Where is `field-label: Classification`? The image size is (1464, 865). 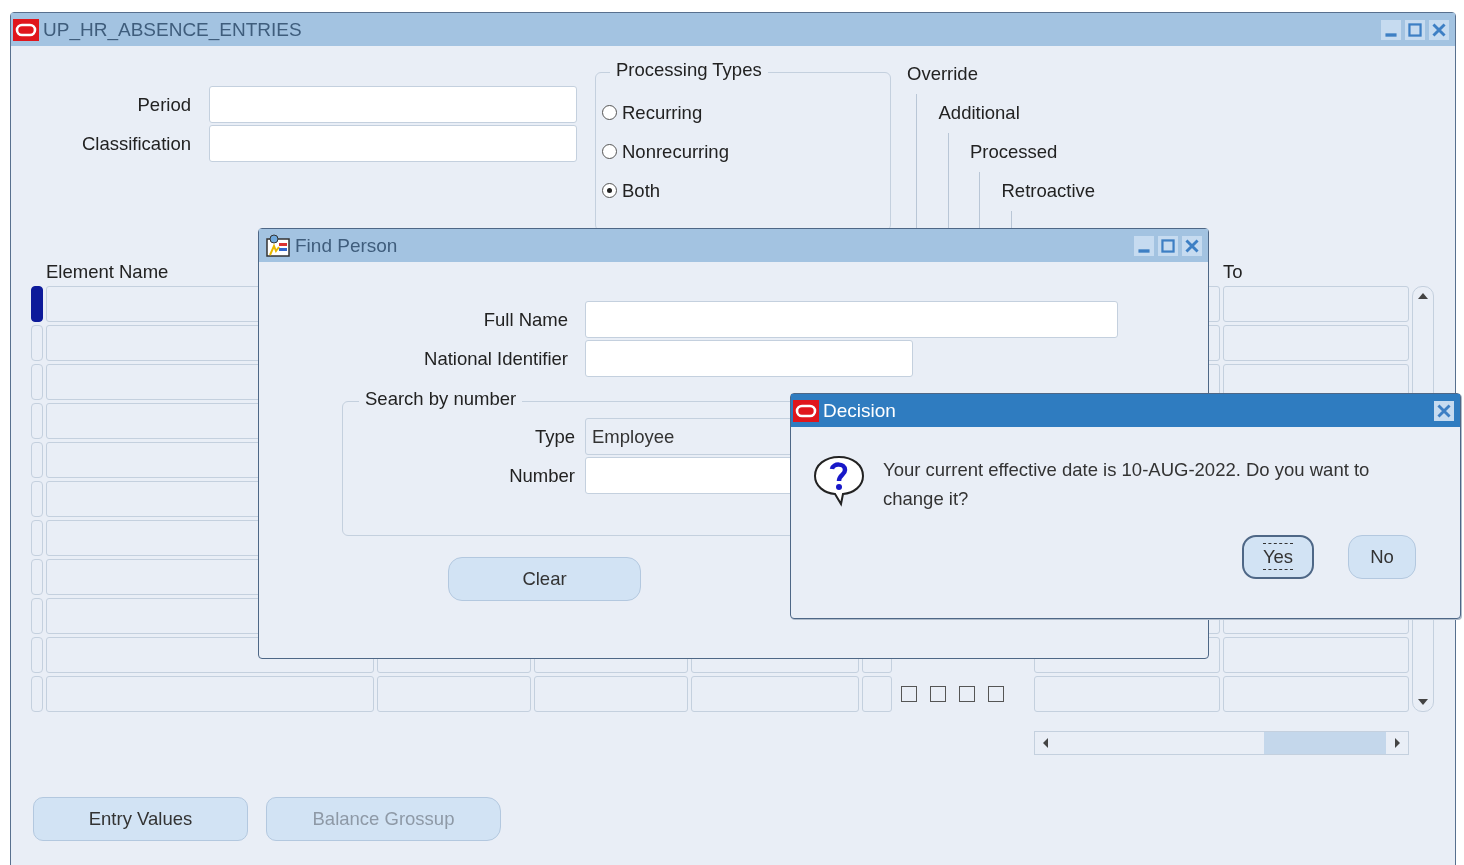
field-label: Classification is located at coordinates (136, 143).